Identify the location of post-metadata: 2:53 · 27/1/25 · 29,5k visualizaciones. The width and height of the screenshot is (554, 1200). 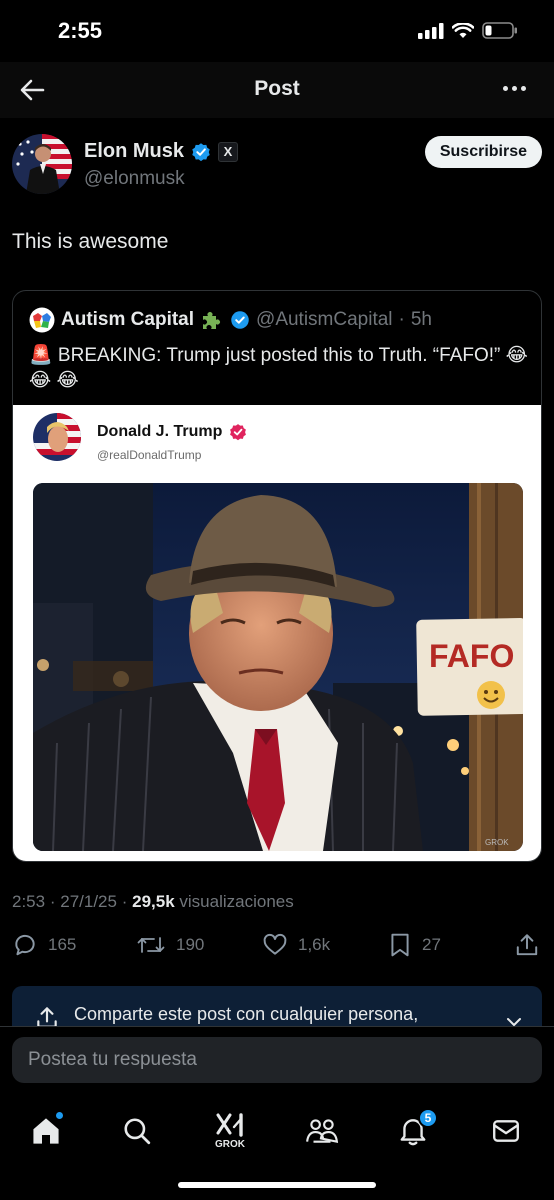
(153, 902).